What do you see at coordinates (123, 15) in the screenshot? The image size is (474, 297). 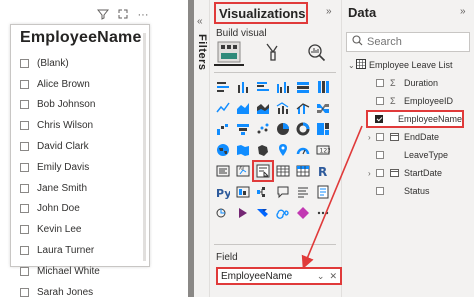 I see `focus-mode-icon` at bounding box center [123, 15].